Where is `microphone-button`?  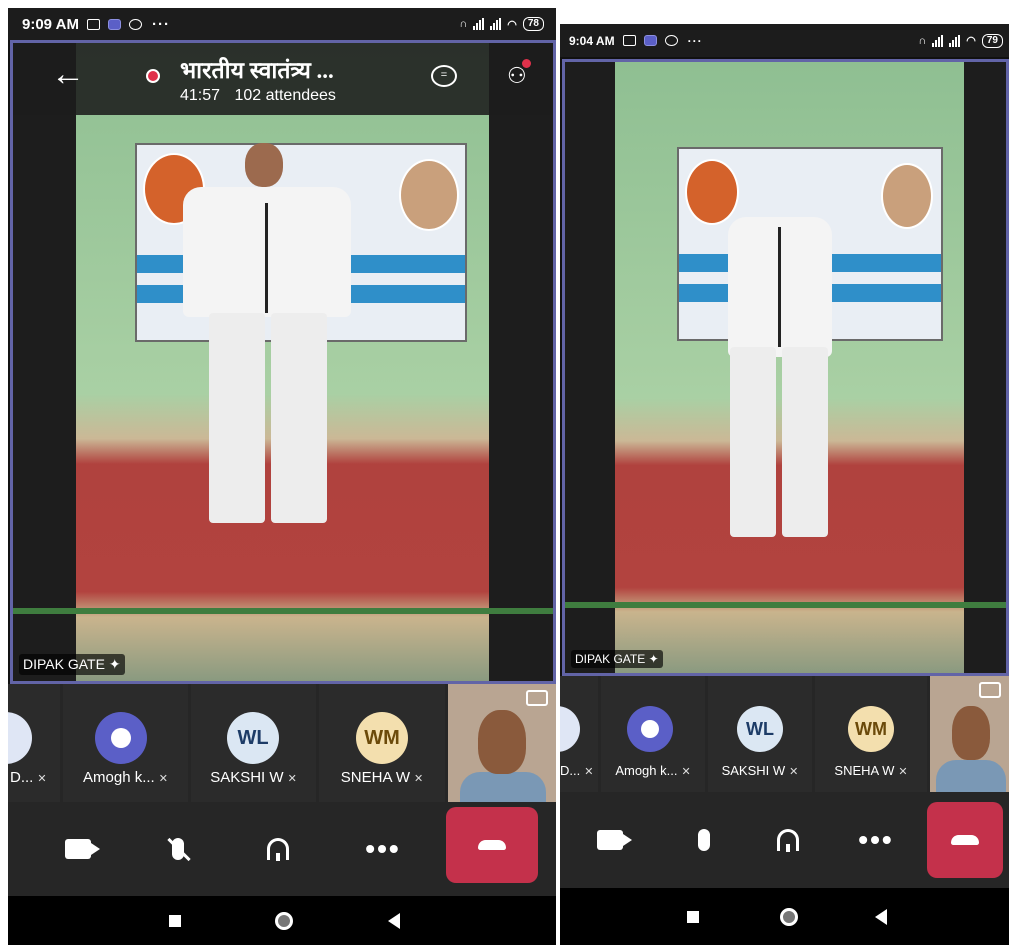
microphone-button is located at coordinates (704, 840).